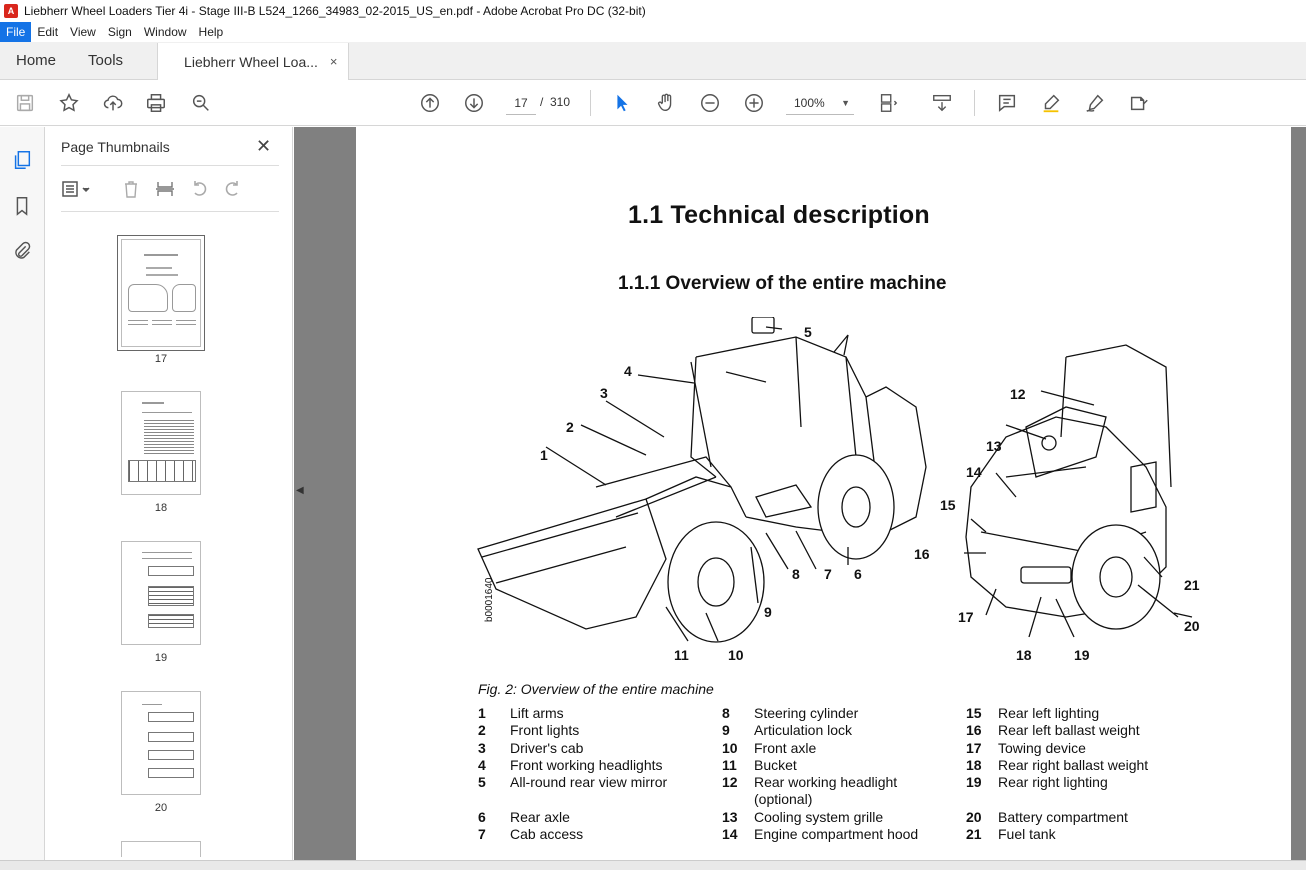 This screenshot has height=870, width=1306. I want to click on page-number-input, so click(521, 103).